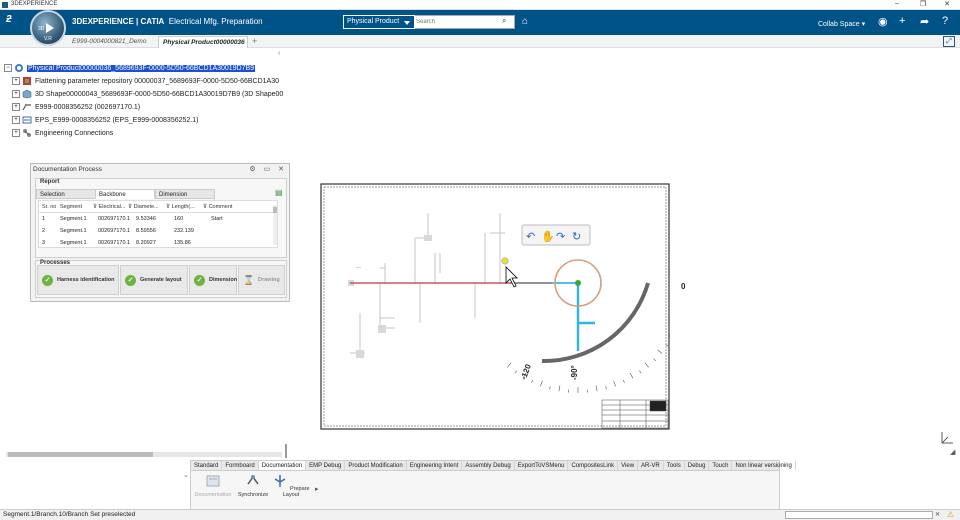 This screenshot has width=960, height=520. Describe the element at coordinates (947, 4) in the screenshot. I see `close-icon: ✕` at that location.